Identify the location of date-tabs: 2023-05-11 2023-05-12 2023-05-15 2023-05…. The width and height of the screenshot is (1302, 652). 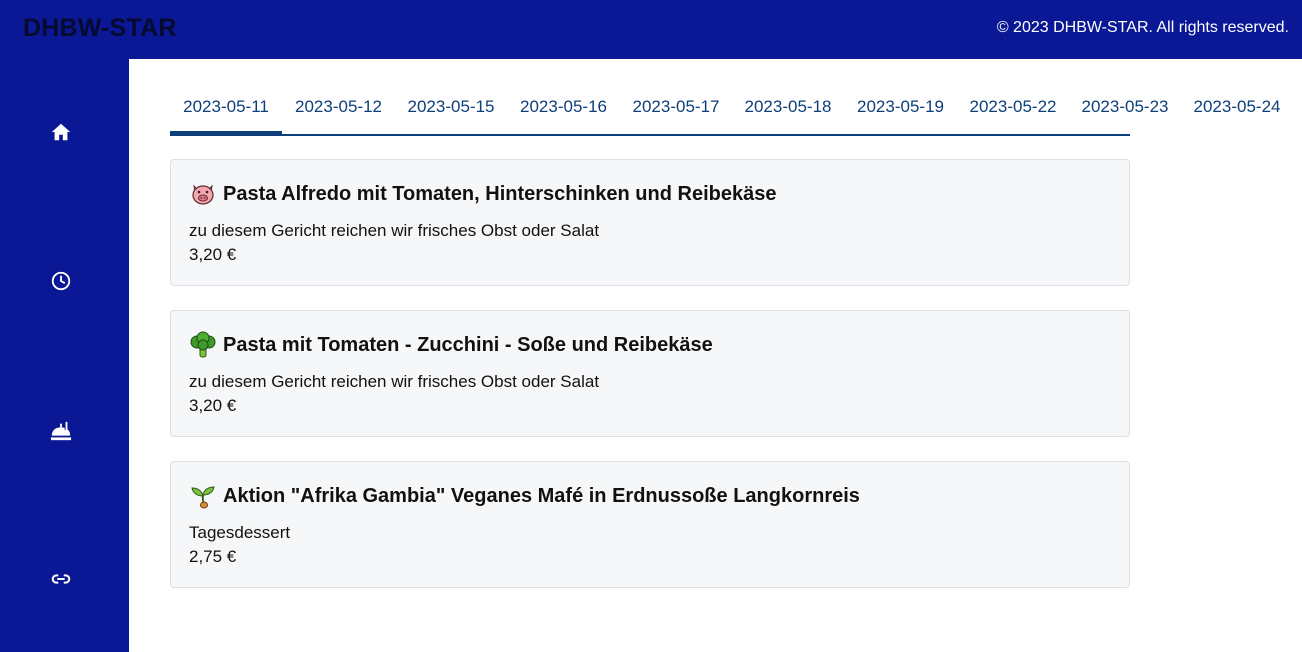
(725, 109).